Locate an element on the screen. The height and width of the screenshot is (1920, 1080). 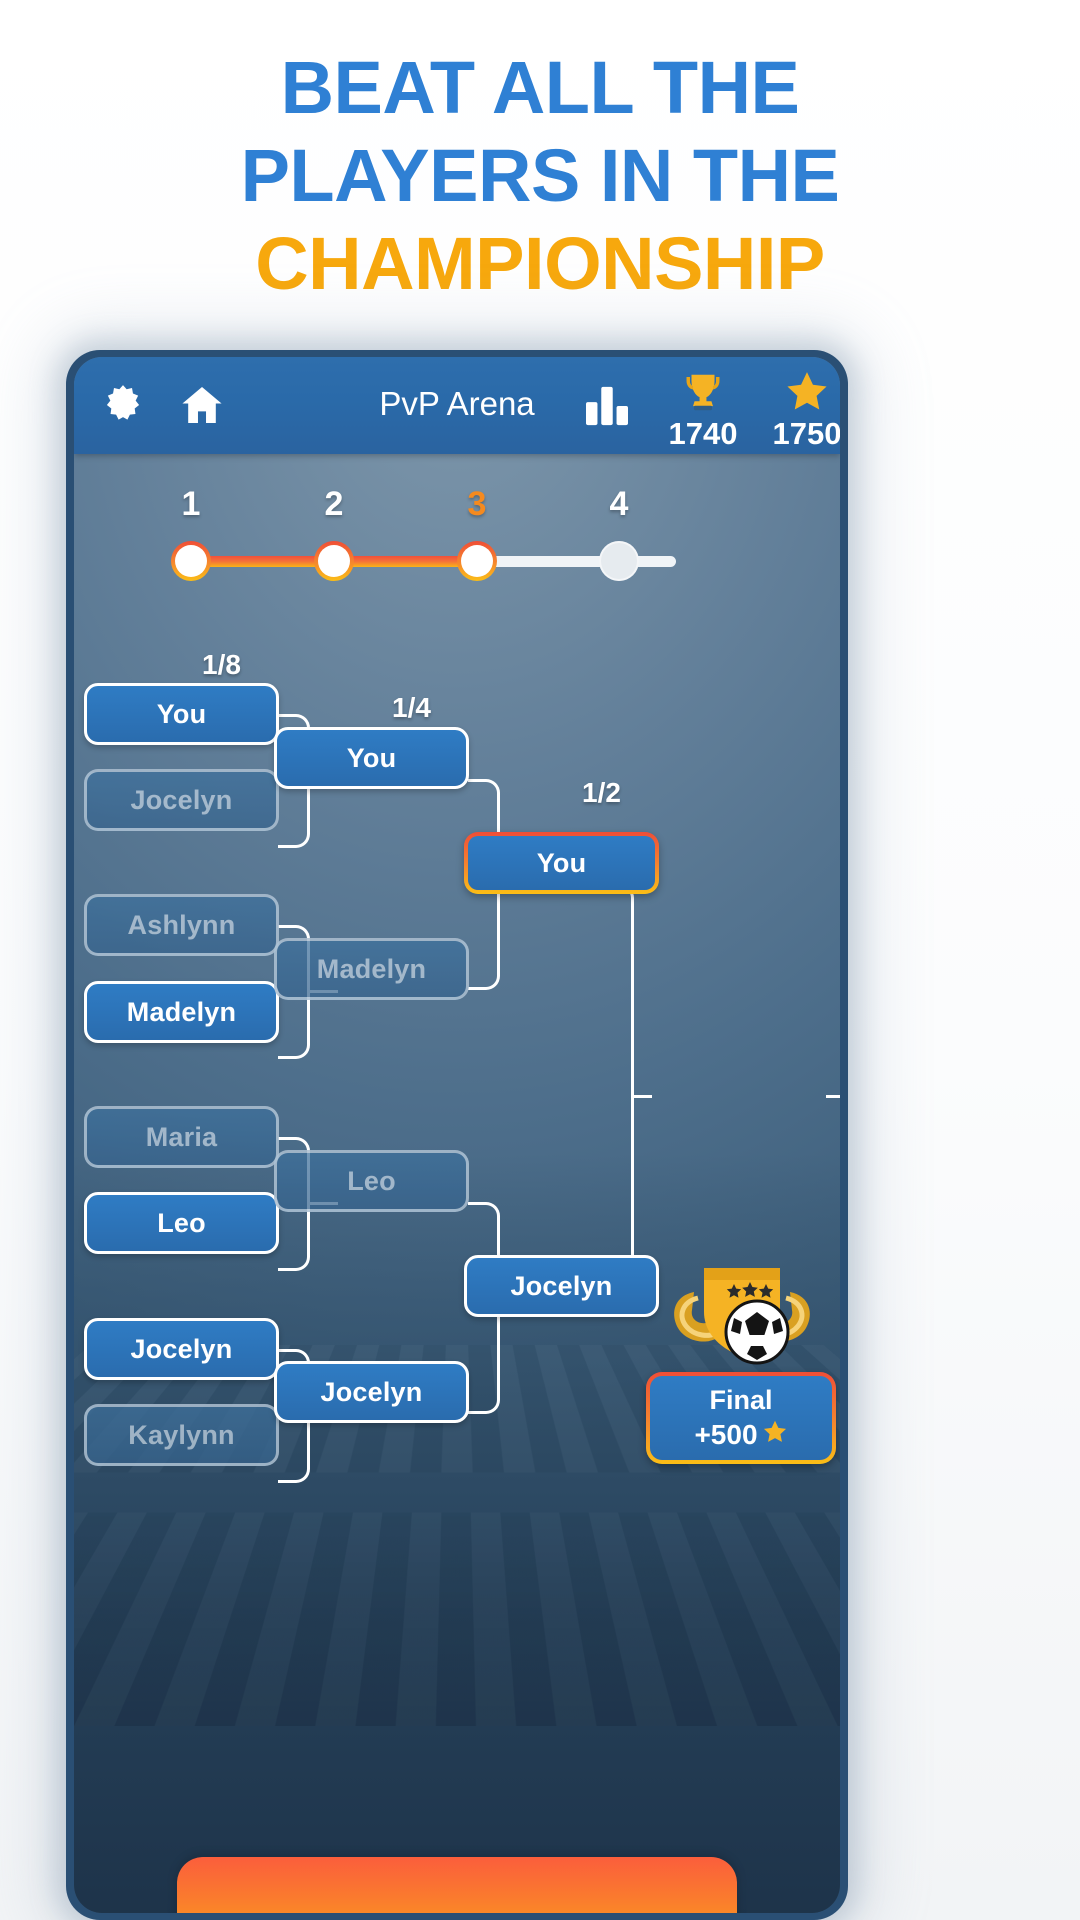
headline-line-1: BEAT ALL THE is located at coordinates (540, 87).